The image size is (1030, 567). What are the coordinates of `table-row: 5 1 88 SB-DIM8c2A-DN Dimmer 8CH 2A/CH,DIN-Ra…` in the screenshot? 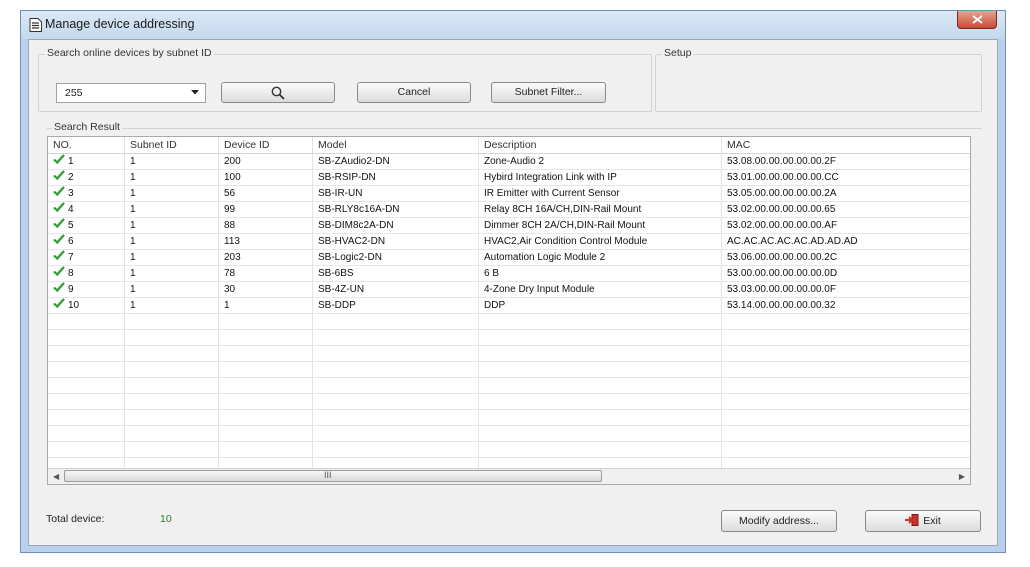 It's located at (509, 226).